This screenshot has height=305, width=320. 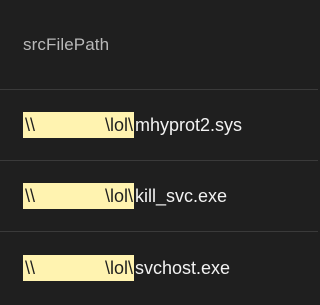 What do you see at coordinates (181, 195) in the screenshot?
I see `file-name: kill_svc.exe` at bounding box center [181, 195].